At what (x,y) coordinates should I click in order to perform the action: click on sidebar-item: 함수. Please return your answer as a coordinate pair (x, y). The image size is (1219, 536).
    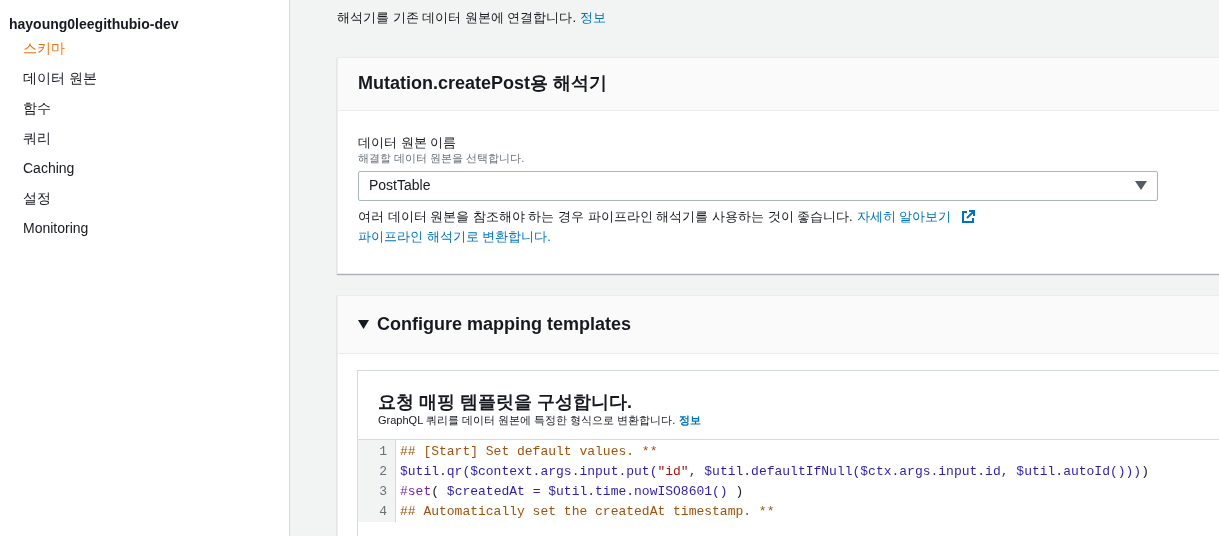
    Looking at the image, I should click on (37, 113).